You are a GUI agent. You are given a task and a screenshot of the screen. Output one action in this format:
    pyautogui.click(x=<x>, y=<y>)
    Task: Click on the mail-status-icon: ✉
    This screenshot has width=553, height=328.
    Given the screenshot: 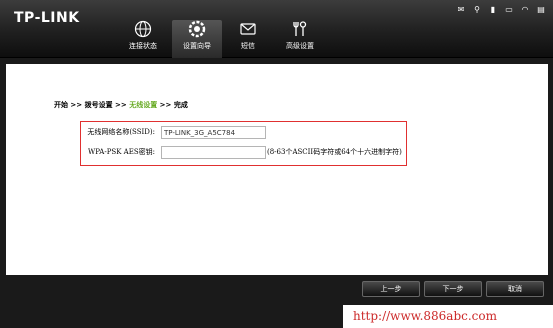 What is the action you would take?
    pyautogui.click(x=461, y=10)
    